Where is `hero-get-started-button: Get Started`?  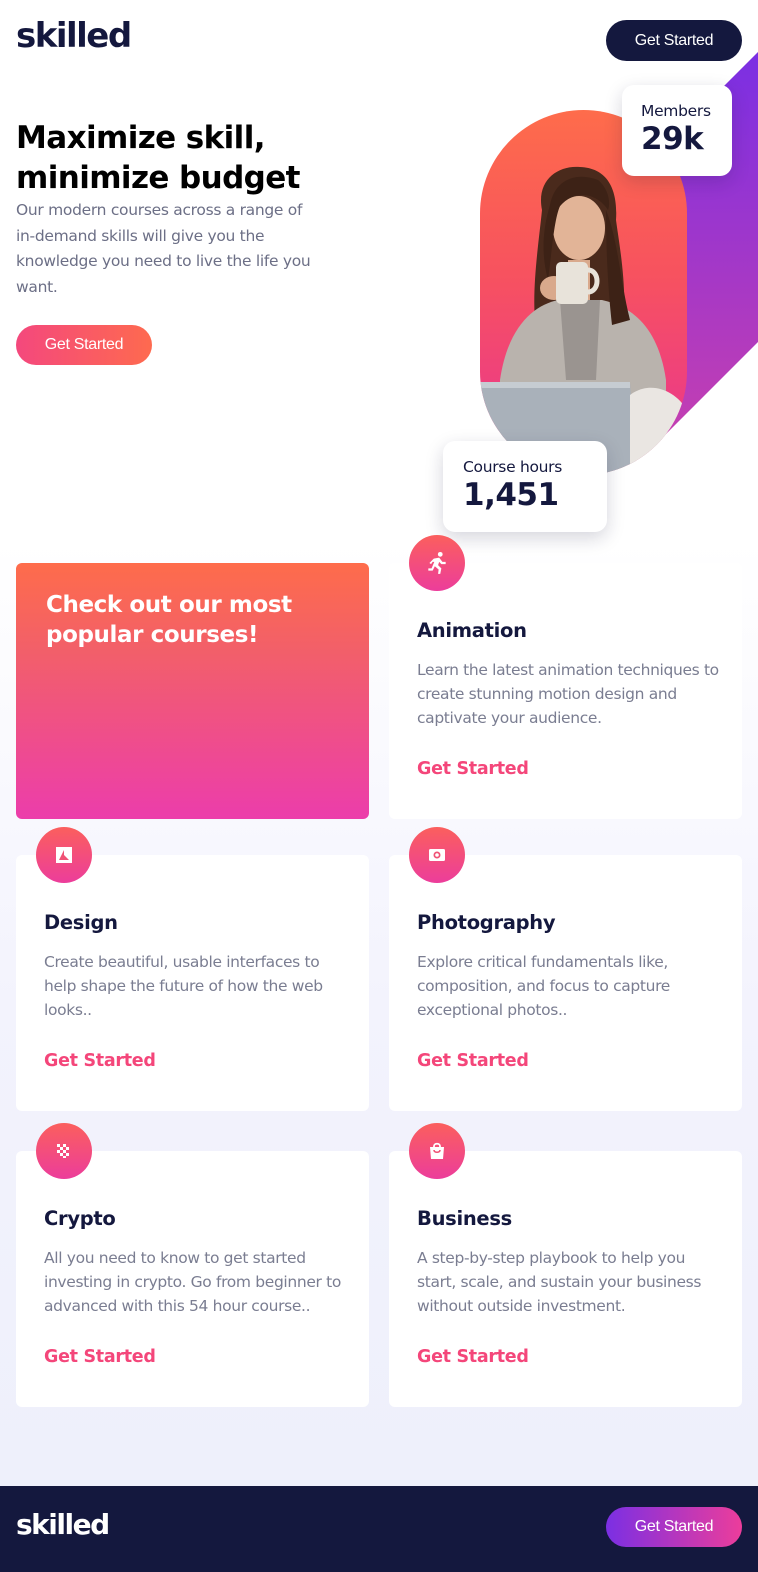 hero-get-started-button: Get Started is located at coordinates (84, 345).